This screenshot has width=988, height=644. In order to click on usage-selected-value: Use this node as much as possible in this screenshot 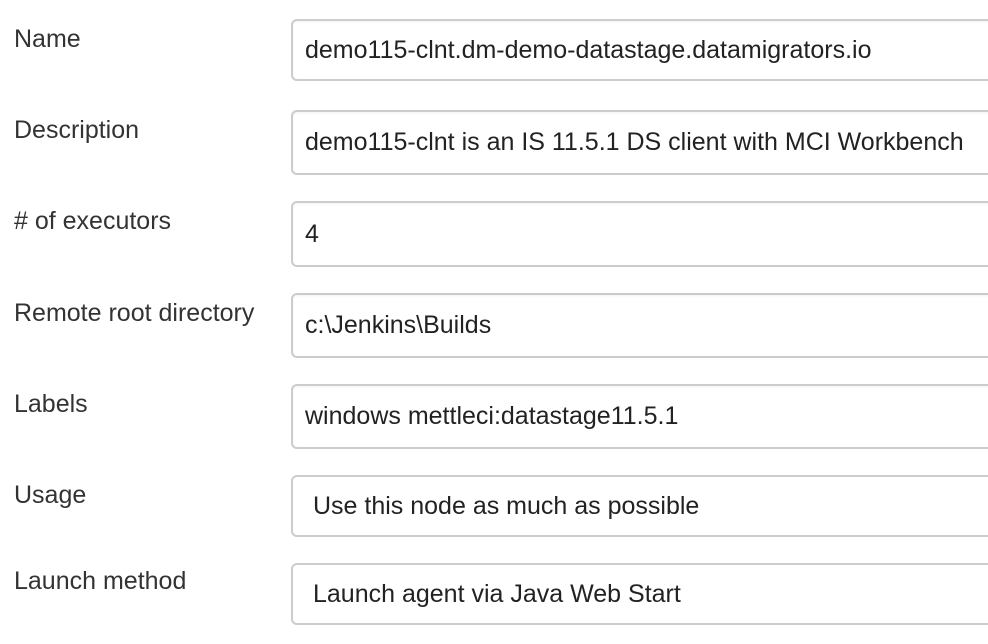, I will do `click(506, 505)`.